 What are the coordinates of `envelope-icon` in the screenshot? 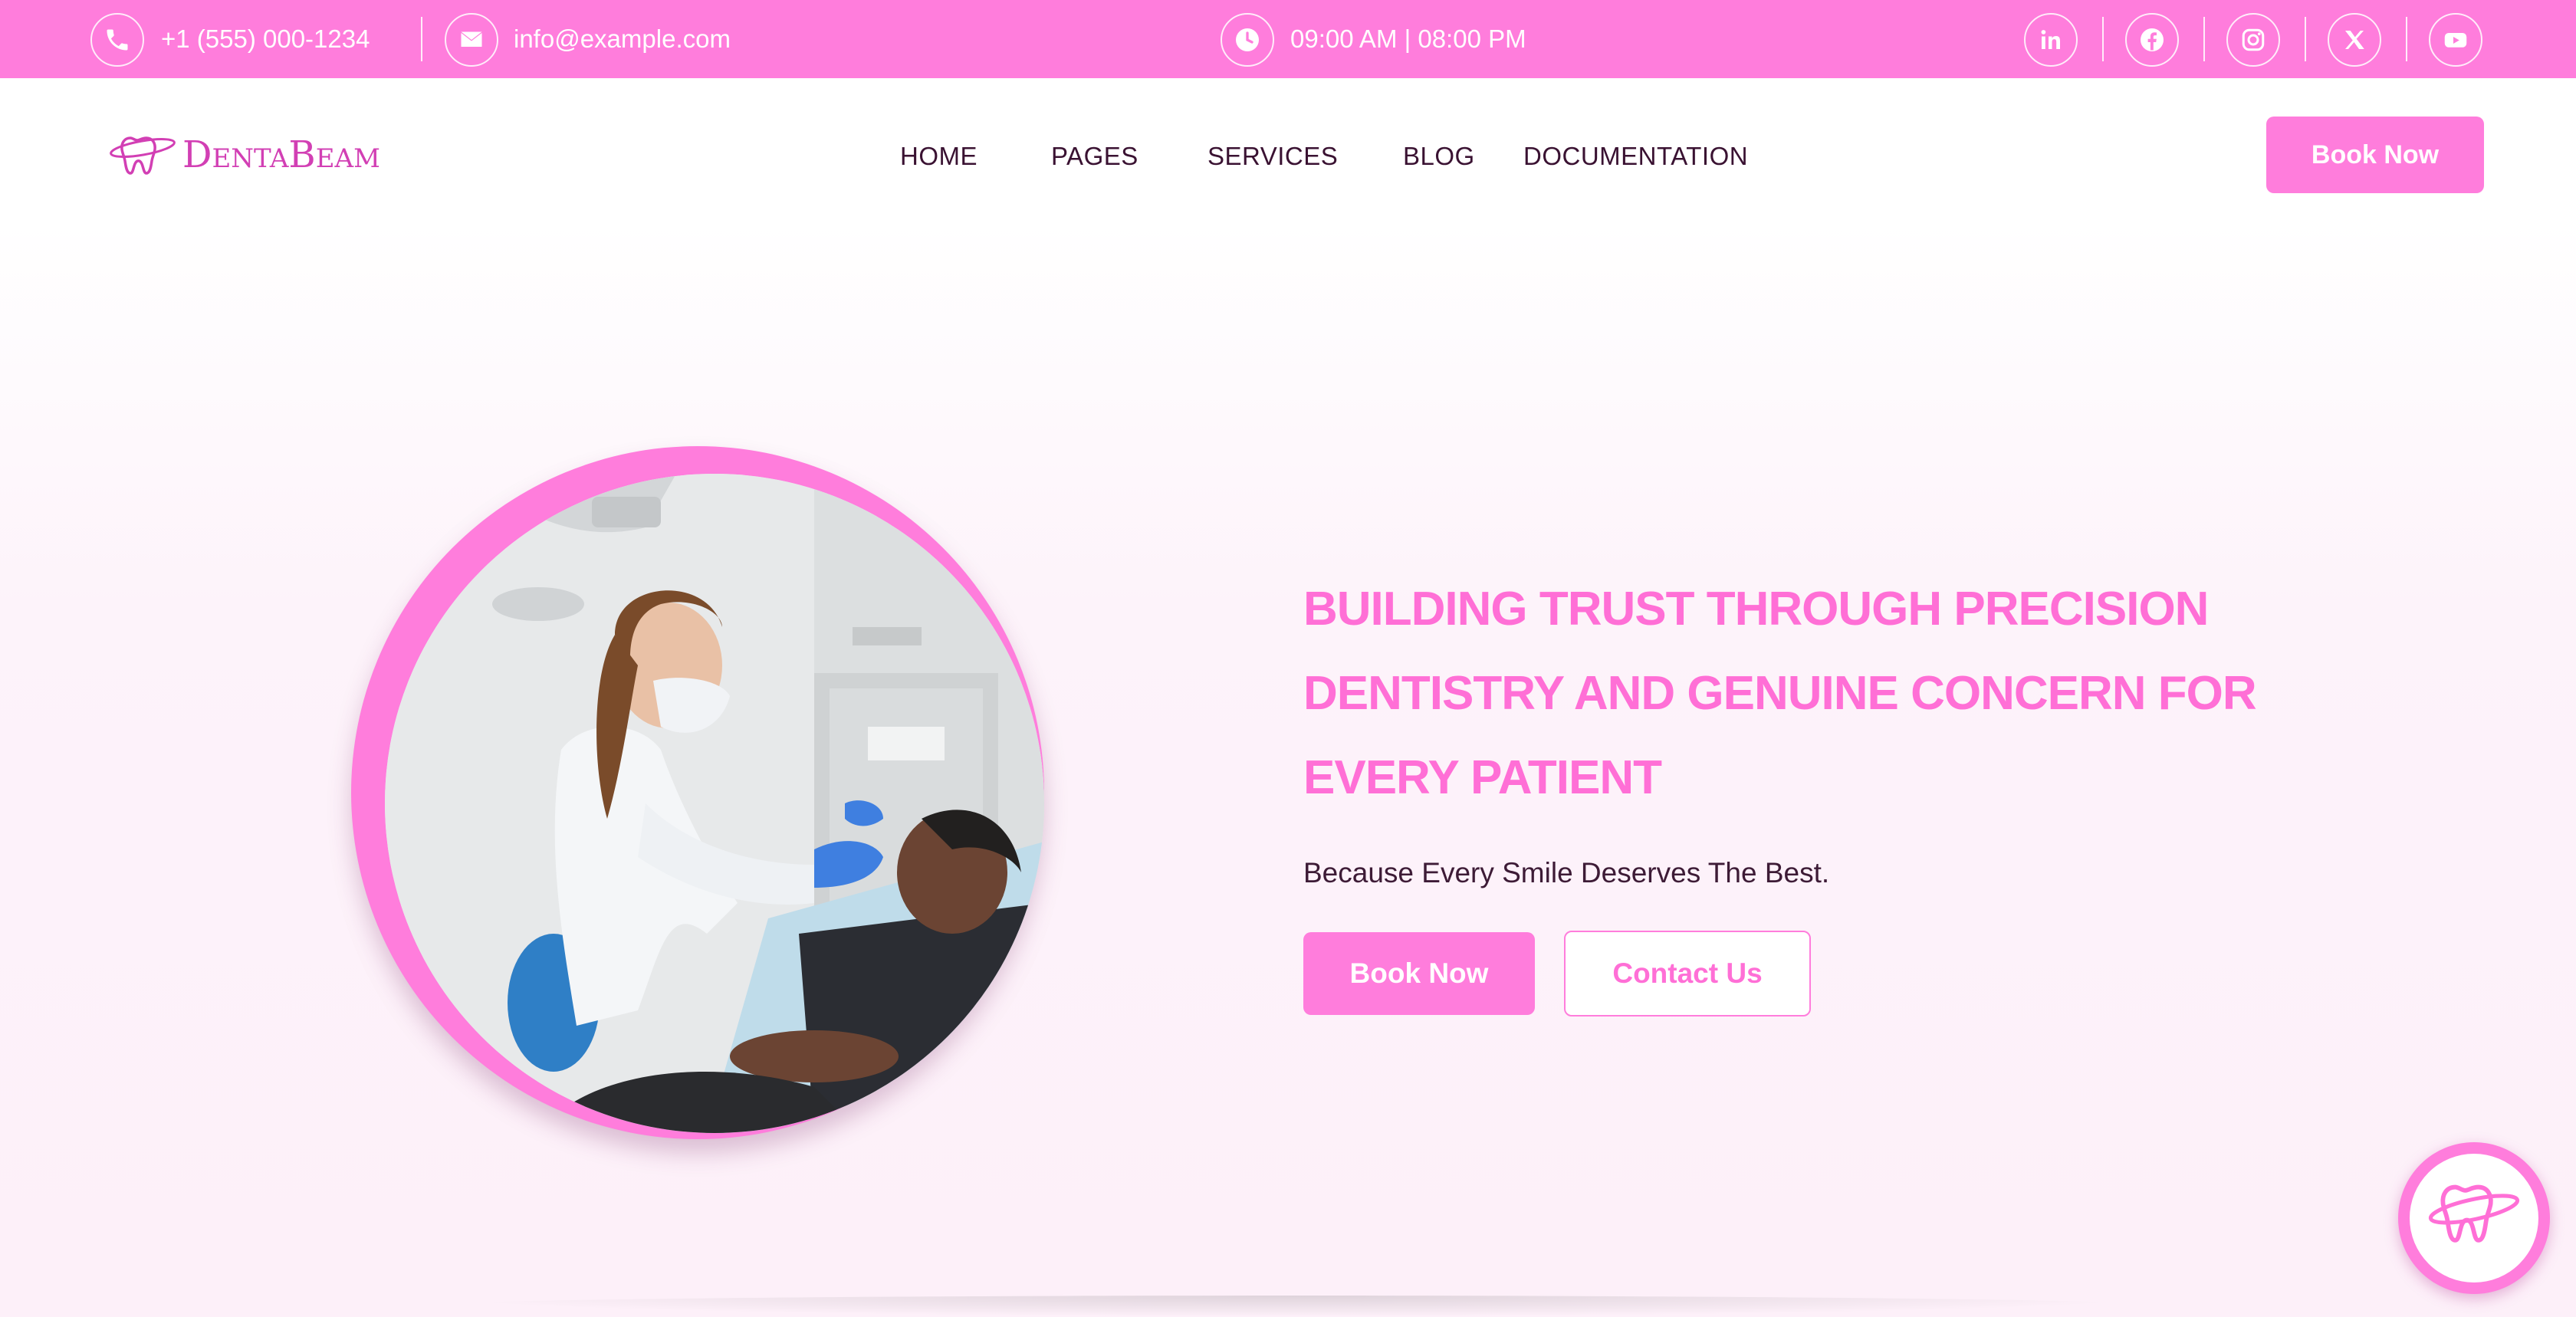 It's located at (472, 40).